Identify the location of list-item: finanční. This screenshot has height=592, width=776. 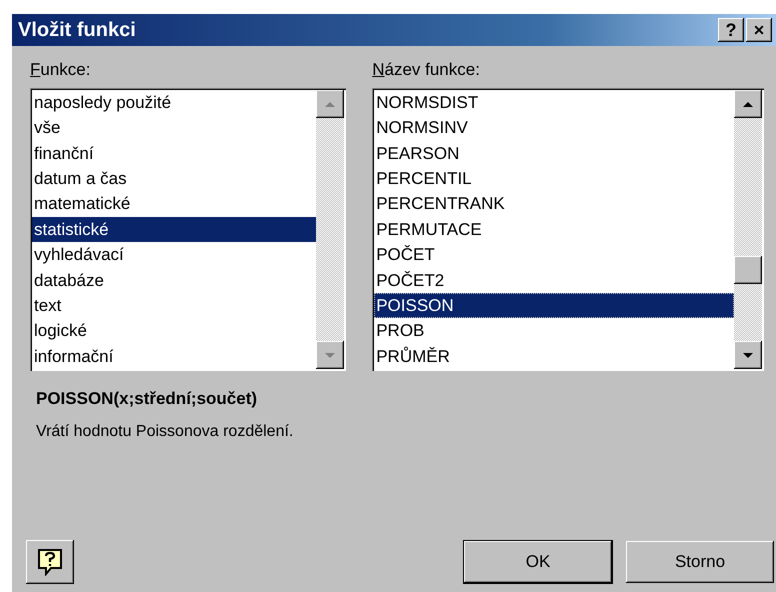
(174, 153).